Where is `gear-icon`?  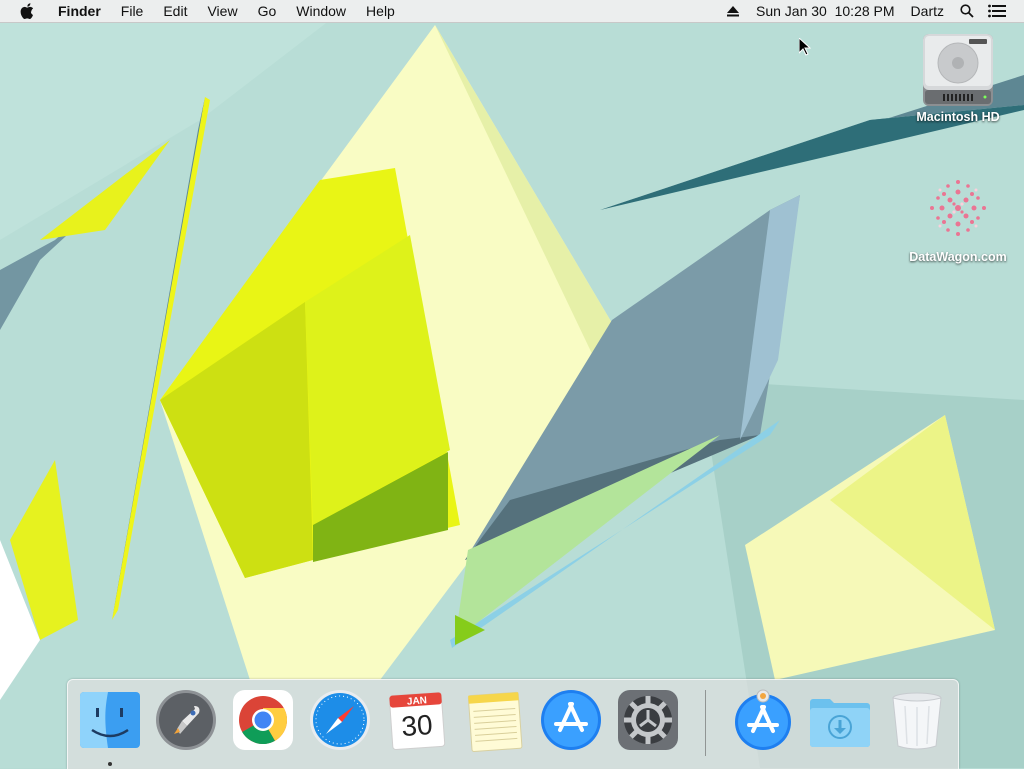
gear-icon is located at coordinates (648, 720).